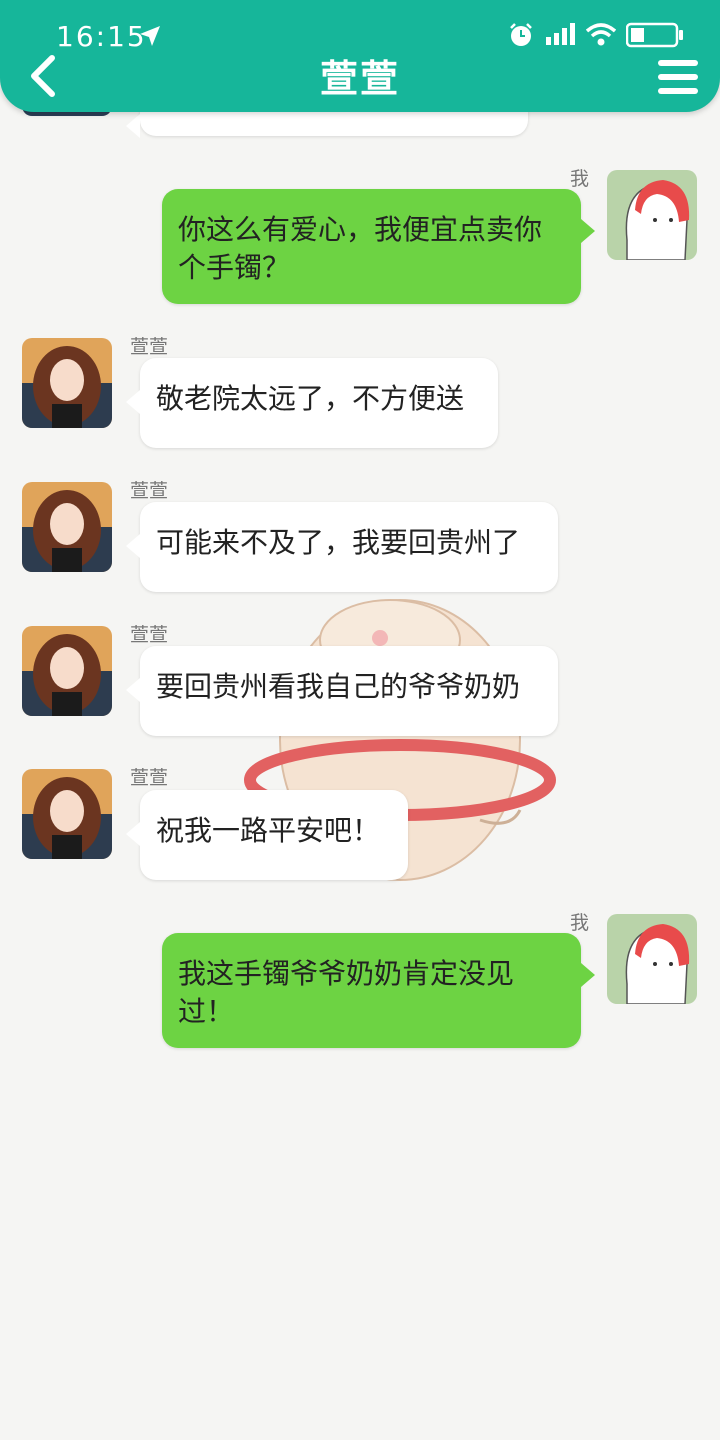 The width and height of the screenshot is (720, 1440). Describe the element at coordinates (654, 35) in the screenshot. I see `battery-icon` at that location.